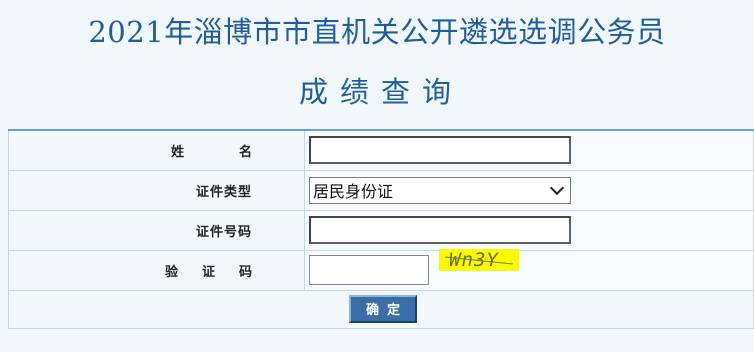  Describe the element at coordinates (223, 232) in the screenshot. I see `id-number-label: 证件号码` at that location.